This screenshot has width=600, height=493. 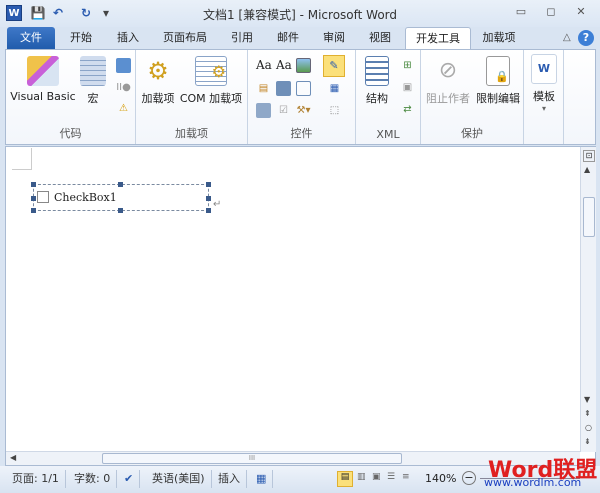 What do you see at coordinates (589, 156) in the screenshot?
I see `ruler-toggle-icon: ⊡` at bounding box center [589, 156].